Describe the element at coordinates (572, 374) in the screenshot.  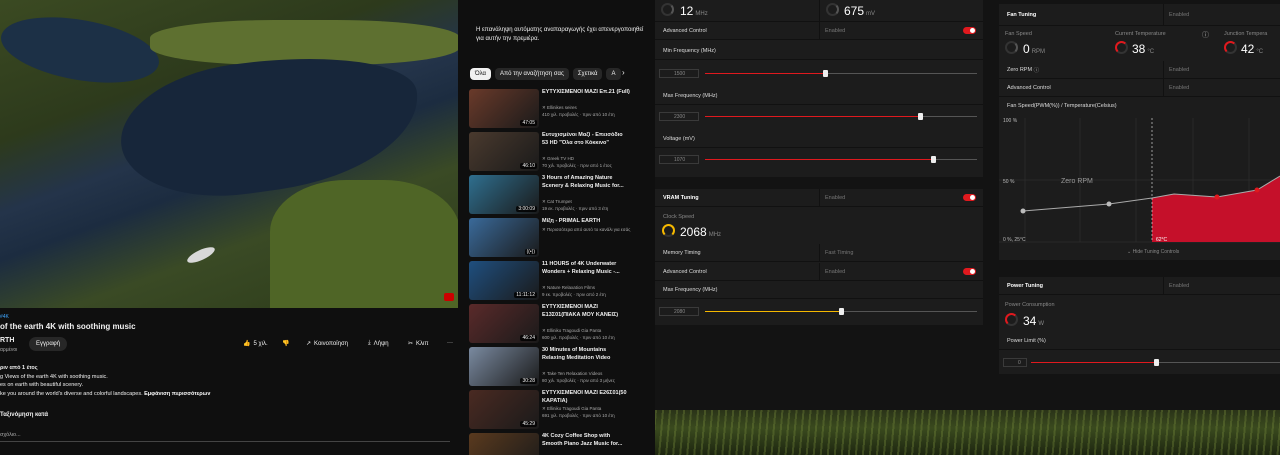
I see `recommendation-channel: ✕ Take Ten Relaxation Videos` at that location.